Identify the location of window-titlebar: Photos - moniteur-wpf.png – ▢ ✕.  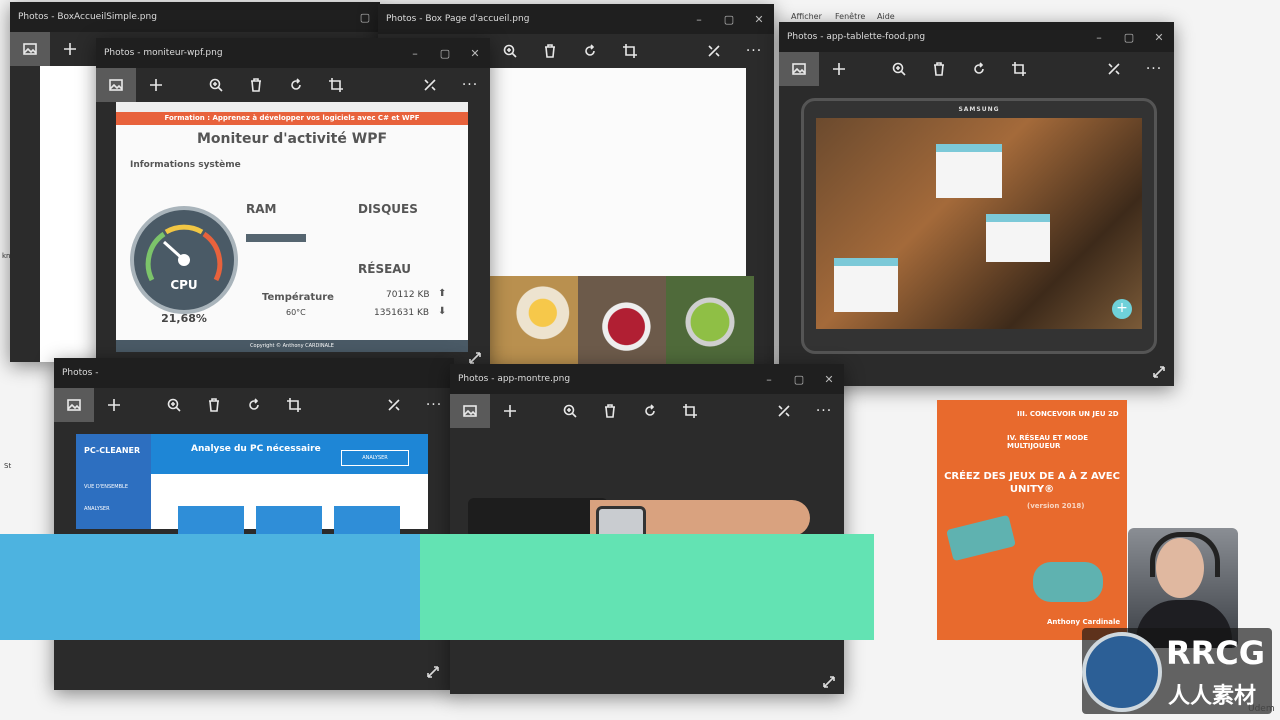
(293, 53).